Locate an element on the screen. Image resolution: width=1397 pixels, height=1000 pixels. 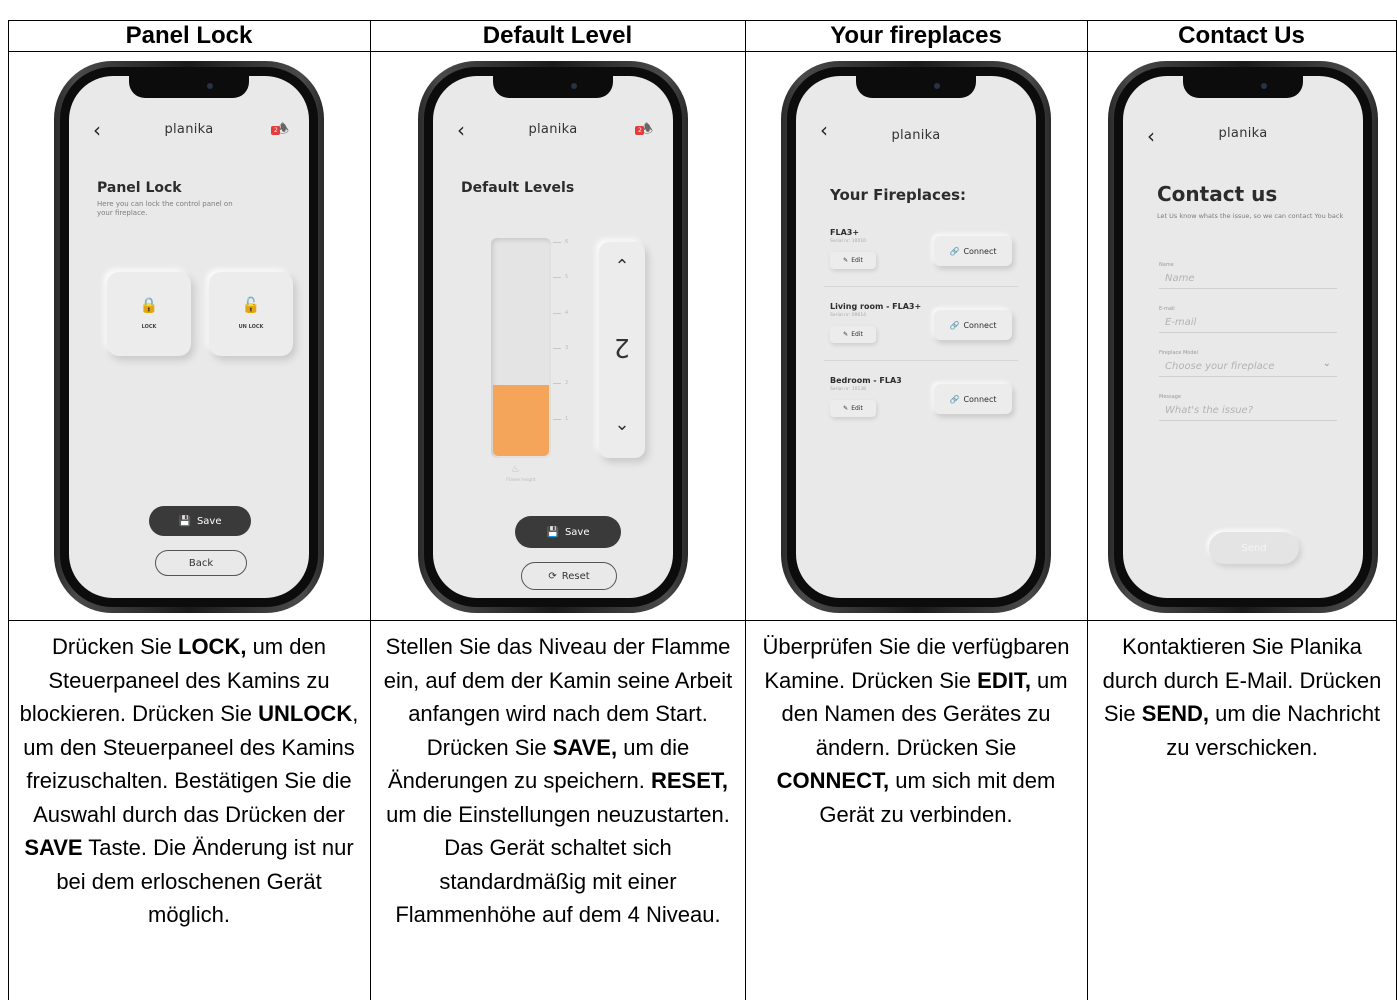
screen-title: Panel Lock is located at coordinates (139, 188).